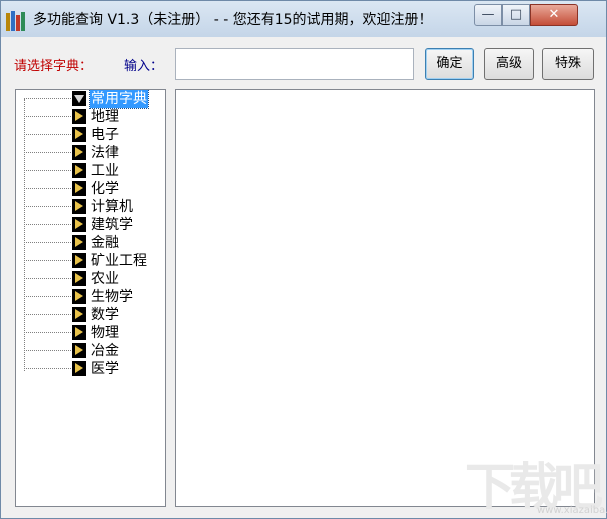 The height and width of the screenshot is (519, 607). What do you see at coordinates (449, 64) in the screenshot?
I see `confirm-button: 确定` at bounding box center [449, 64].